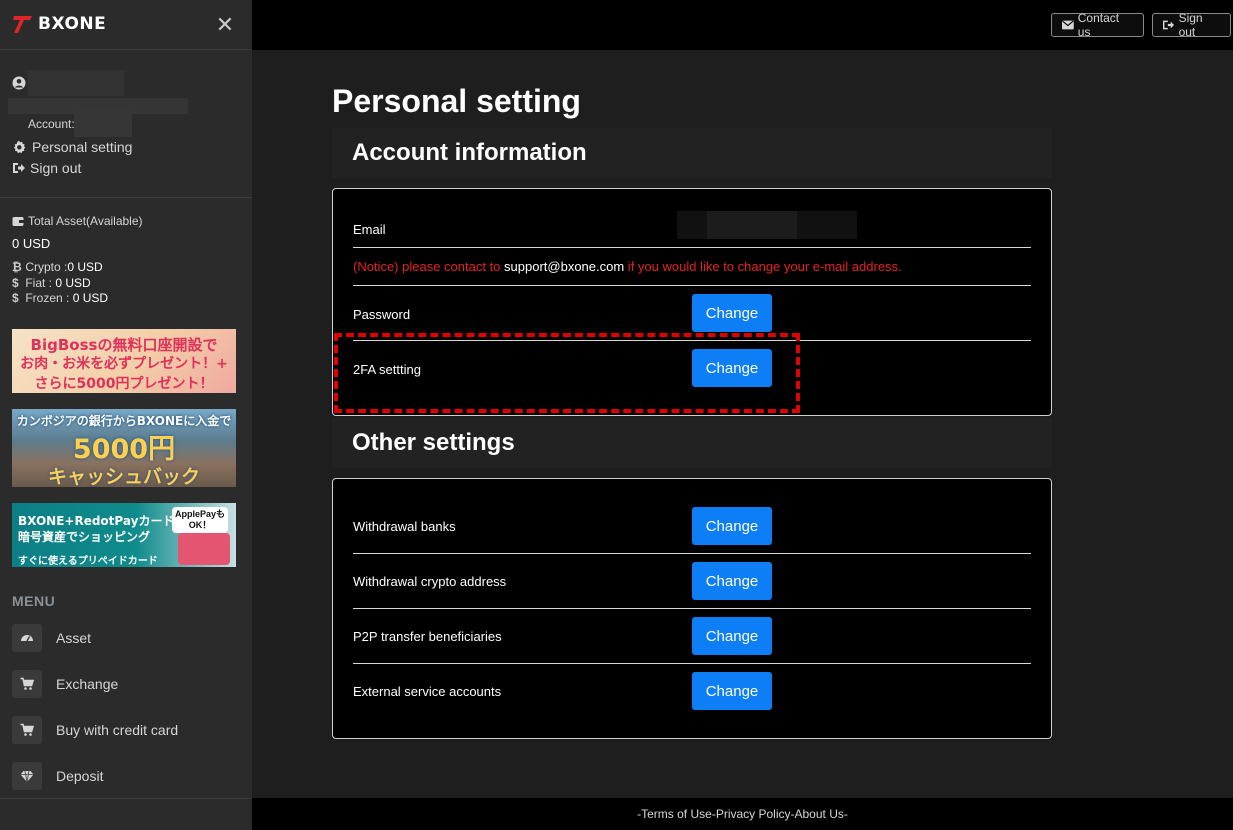 This screenshot has height=830, width=1233. I want to click on username-redacted, so click(76, 83).